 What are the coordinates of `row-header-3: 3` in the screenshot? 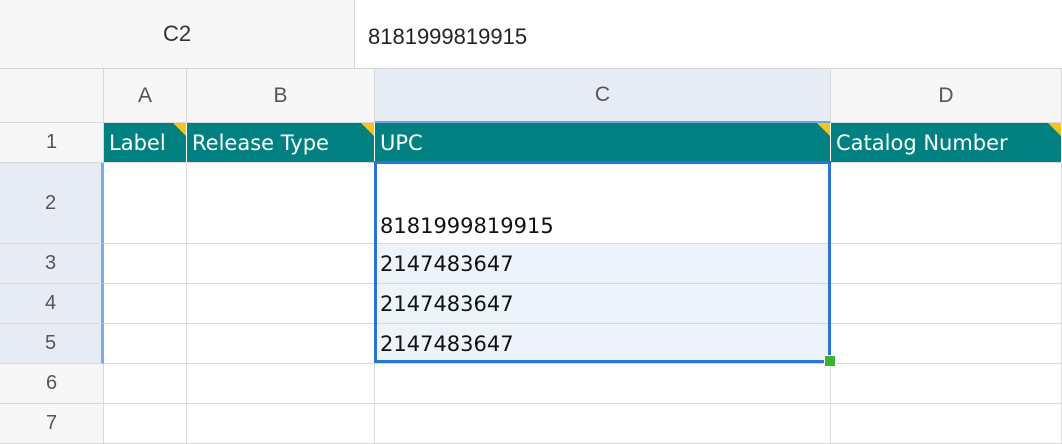 It's located at (52, 264).